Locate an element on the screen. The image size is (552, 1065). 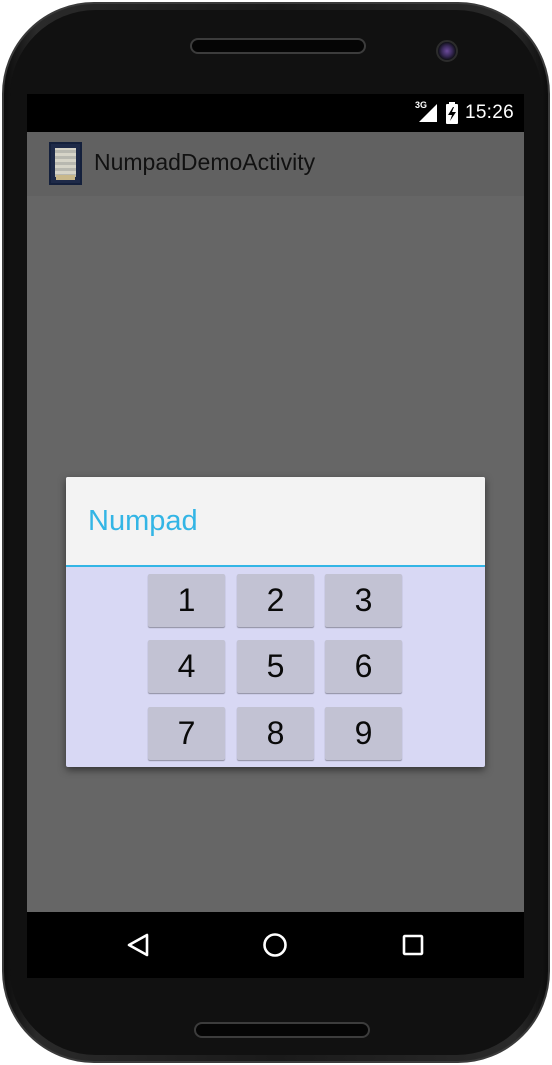
numpad-key-1: 1 is located at coordinates (186, 600).